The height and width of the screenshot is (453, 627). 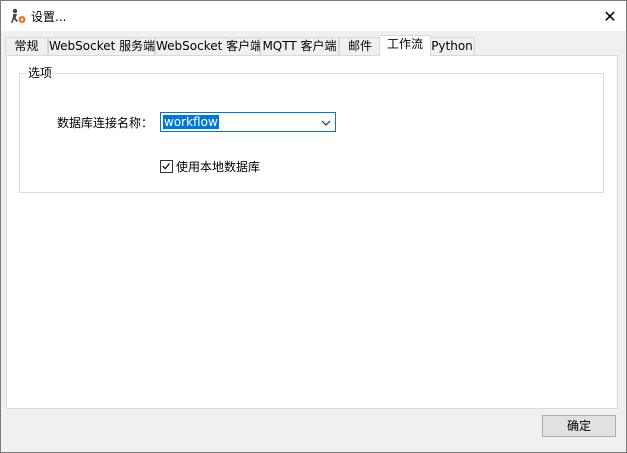 I want to click on close-icon: ✕, so click(x=610, y=16).